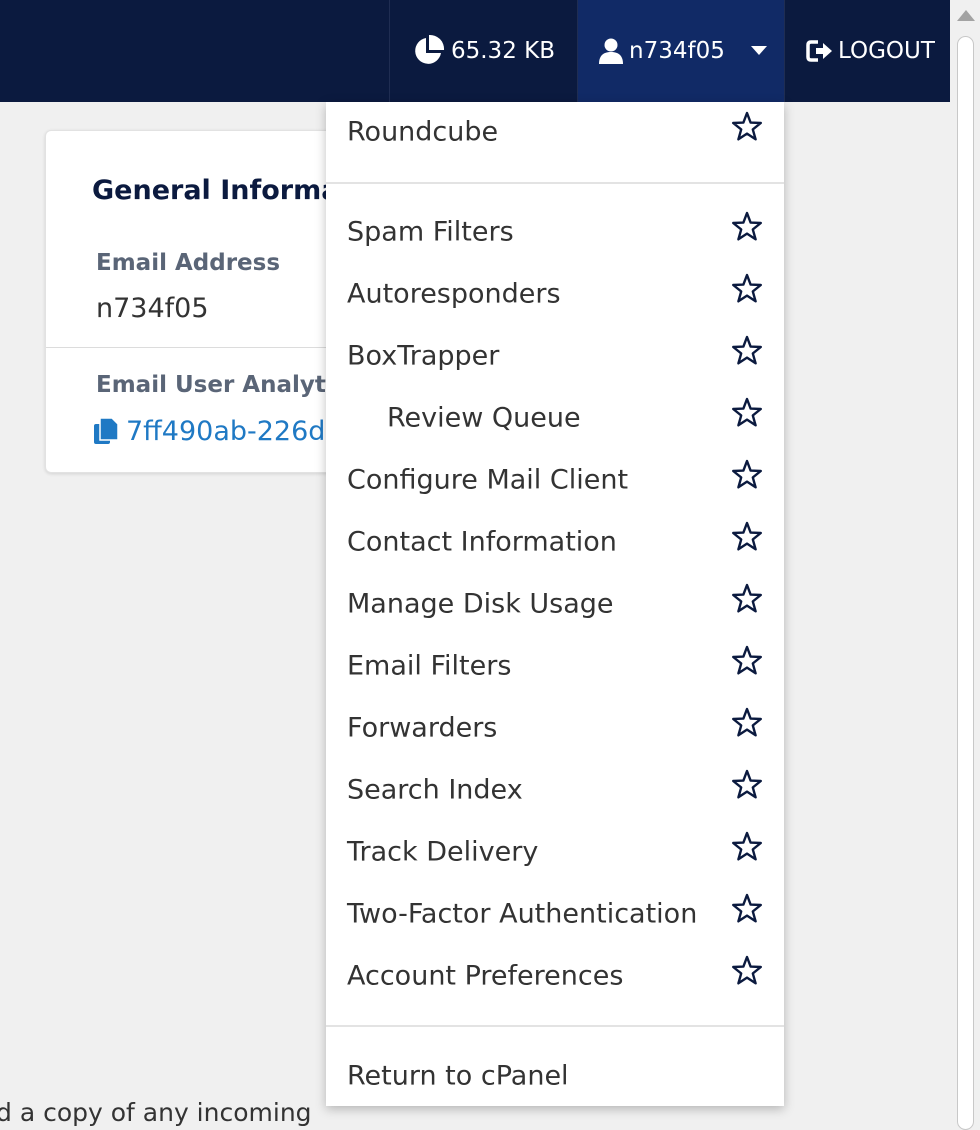  I want to click on menu-item-track-delivery: Track Delivery, so click(555, 852).